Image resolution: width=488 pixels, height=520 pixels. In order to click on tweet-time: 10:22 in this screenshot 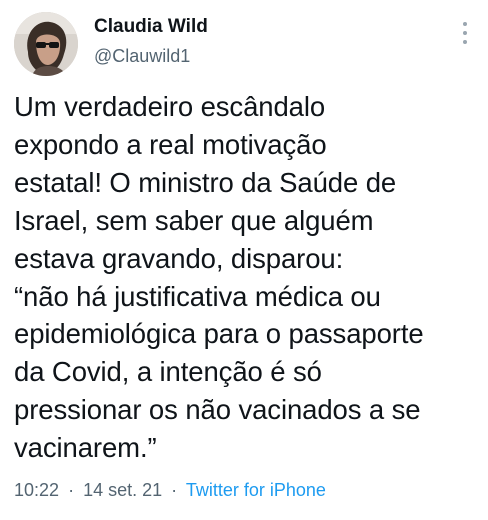, I will do `click(36, 490)`.